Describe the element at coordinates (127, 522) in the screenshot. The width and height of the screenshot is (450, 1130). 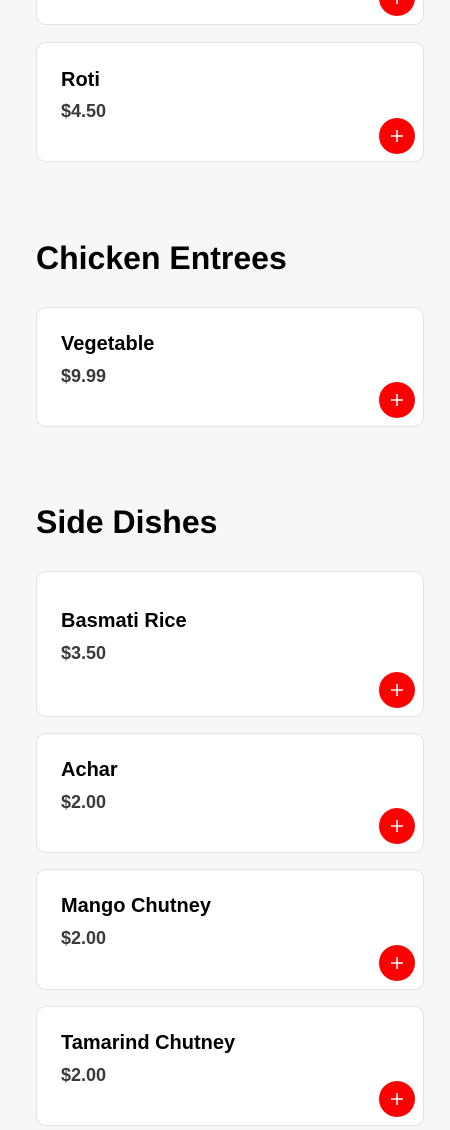
I see `section-title: Side Dishes` at that location.